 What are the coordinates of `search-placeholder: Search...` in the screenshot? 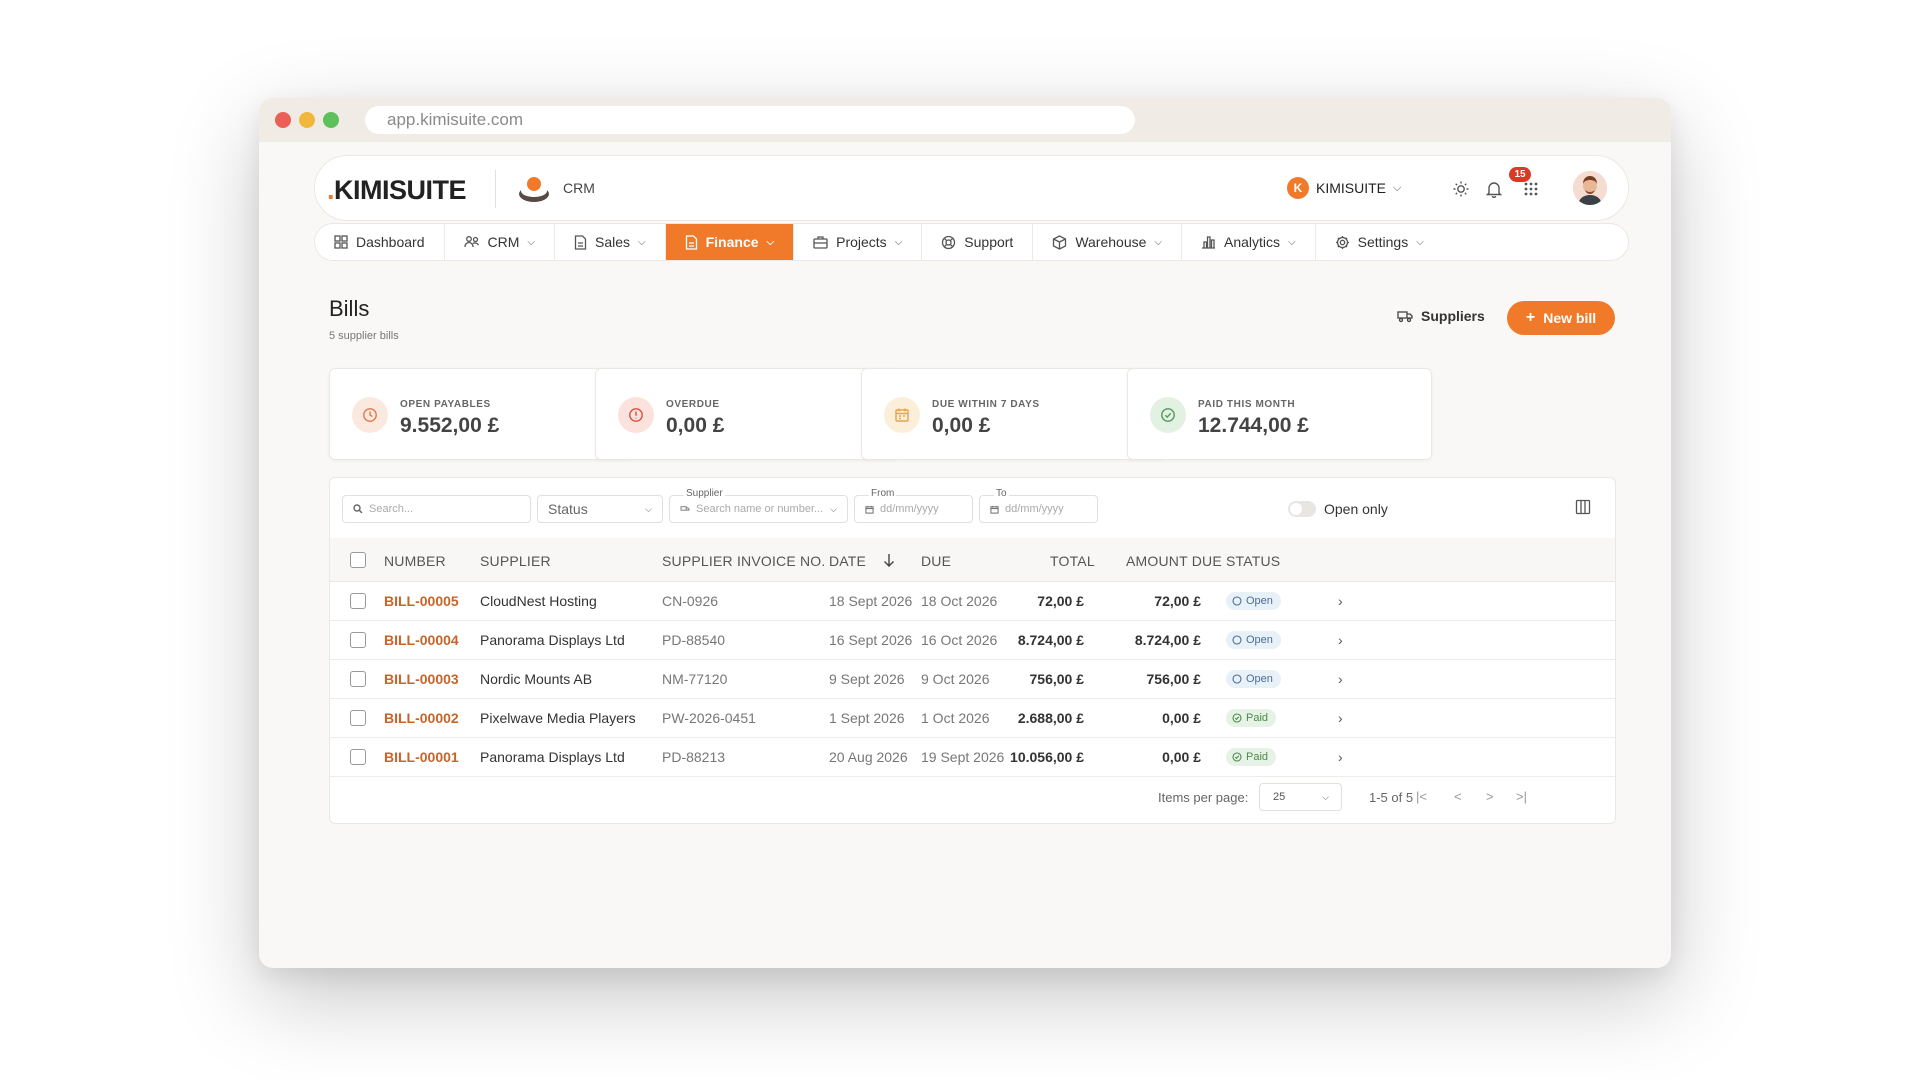 It's located at (391, 509).